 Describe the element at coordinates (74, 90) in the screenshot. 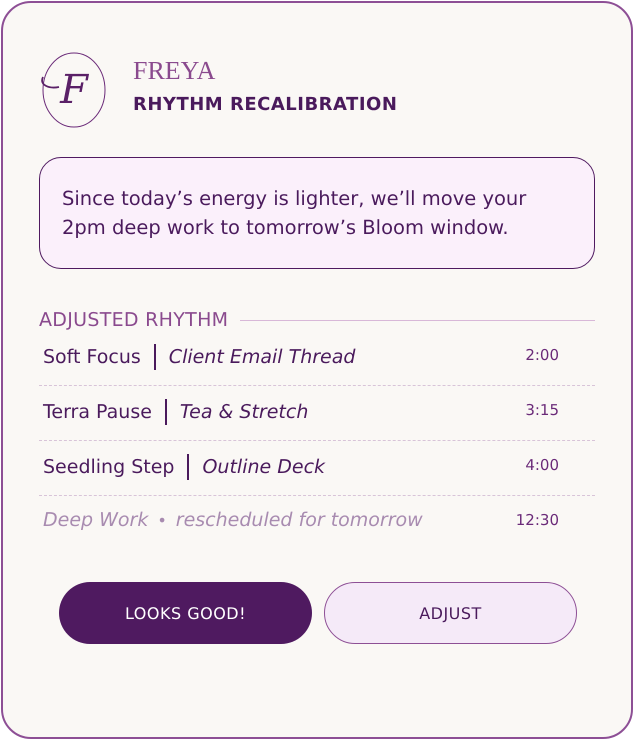

I see `logo: F` at that location.